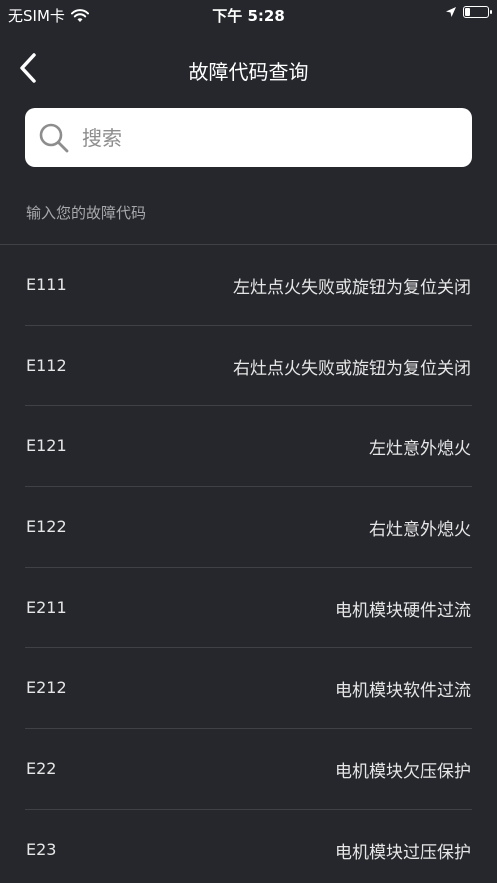  Describe the element at coordinates (86, 213) in the screenshot. I see `search-hint: 输入您的故障代码` at that location.